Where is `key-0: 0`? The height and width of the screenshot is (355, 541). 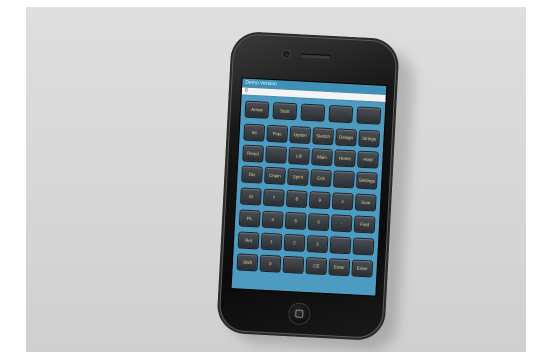 key-0: 0 is located at coordinates (270, 263).